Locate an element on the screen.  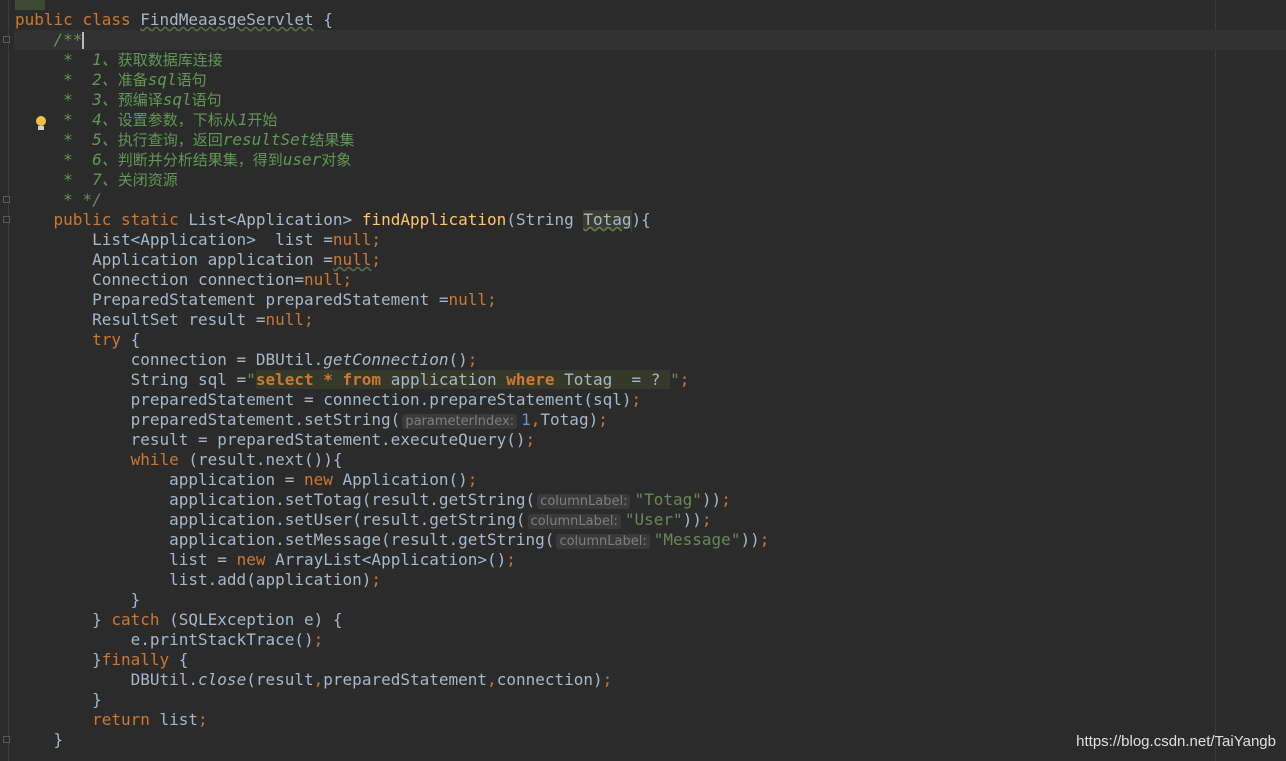
code-line-method-close: } is located at coordinates (39, 740).